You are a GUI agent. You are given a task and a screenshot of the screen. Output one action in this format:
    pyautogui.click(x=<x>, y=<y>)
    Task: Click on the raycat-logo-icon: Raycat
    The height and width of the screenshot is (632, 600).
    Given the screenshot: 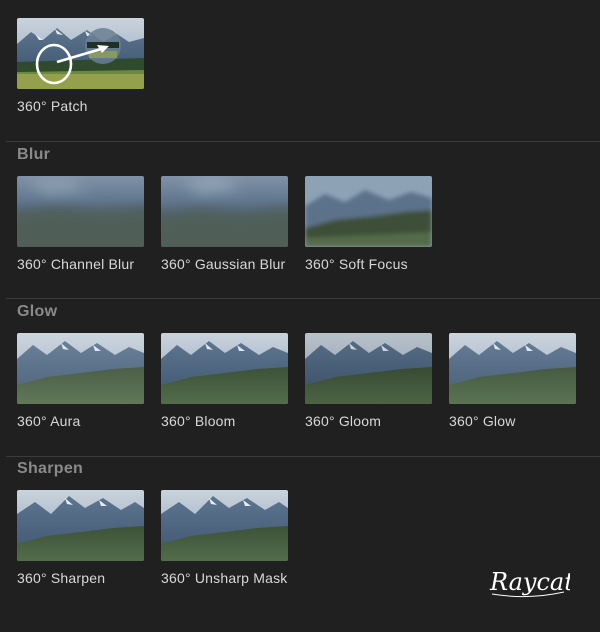 What is the action you would take?
    pyautogui.click(x=531, y=583)
    